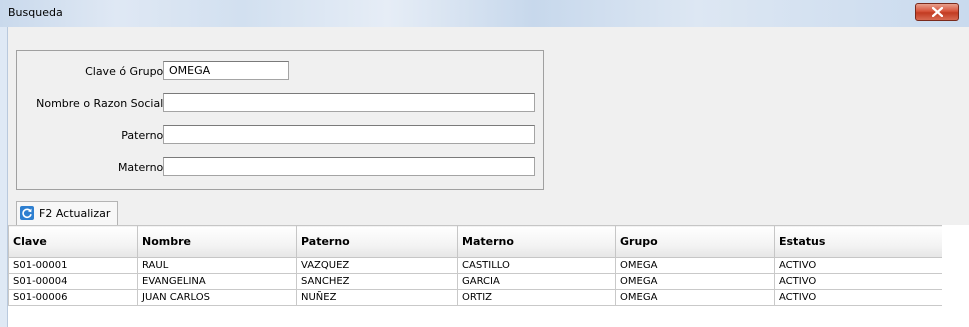 This screenshot has height=327, width=969. I want to click on nombre-label: Nombre o Razon Social:, so click(101, 103).